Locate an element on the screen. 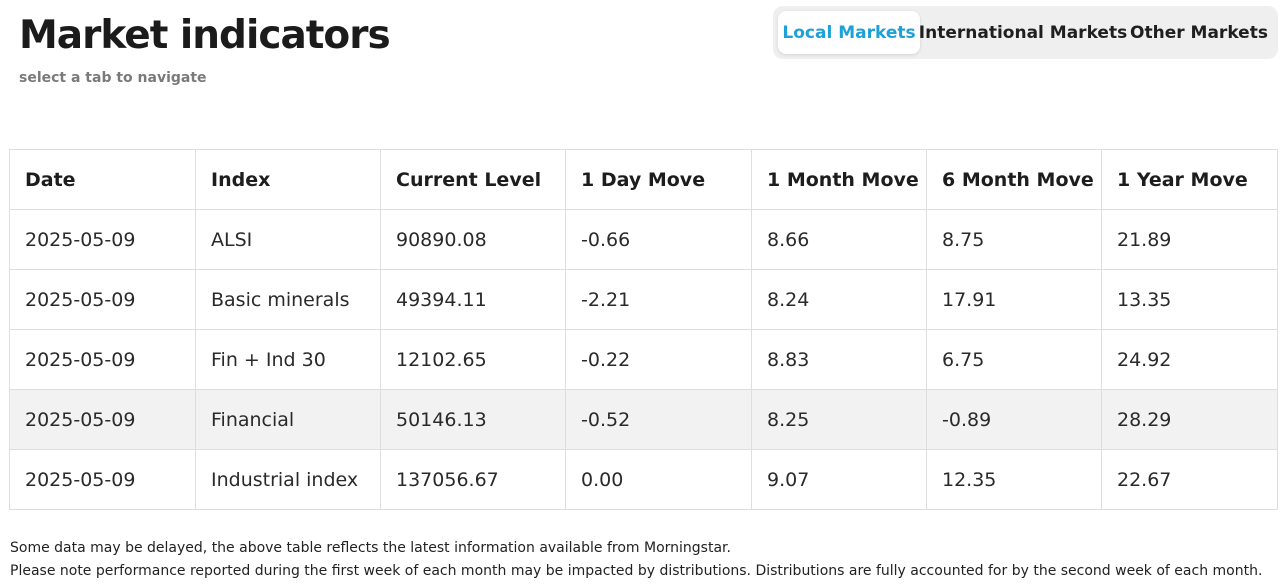 The width and height of the screenshot is (1288, 587). cell-6-month-move: 17.91 is located at coordinates (1014, 299).